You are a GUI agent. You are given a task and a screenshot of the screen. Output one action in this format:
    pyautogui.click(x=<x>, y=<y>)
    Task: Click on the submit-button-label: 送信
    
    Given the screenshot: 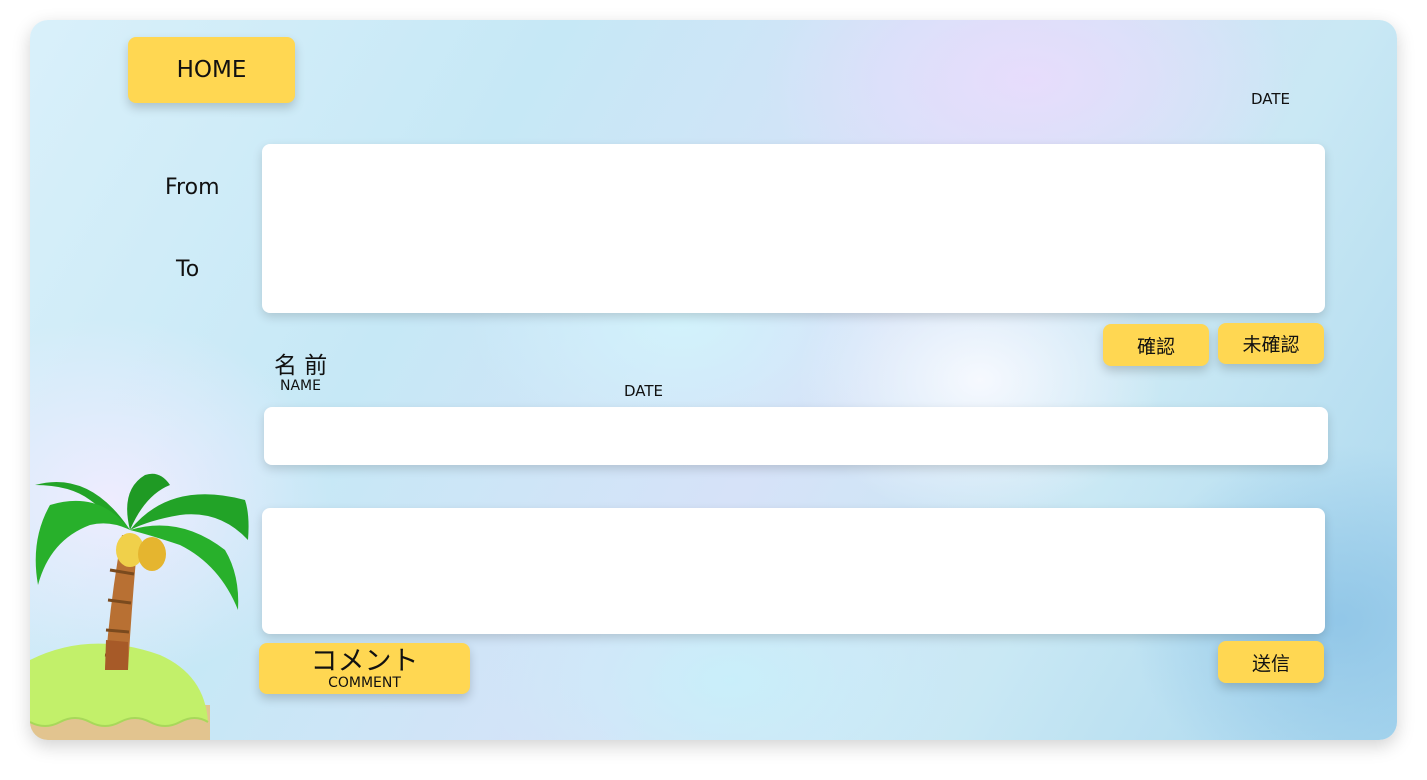 What is the action you would take?
    pyautogui.click(x=1270, y=663)
    